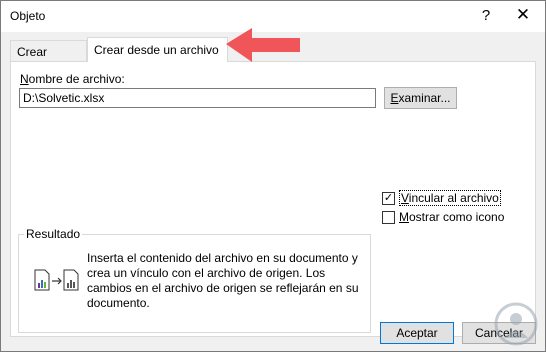 This screenshot has height=352, width=546. Describe the element at coordinates (523, 16) in the screenshot. I see `close-button: ✕` at that location.